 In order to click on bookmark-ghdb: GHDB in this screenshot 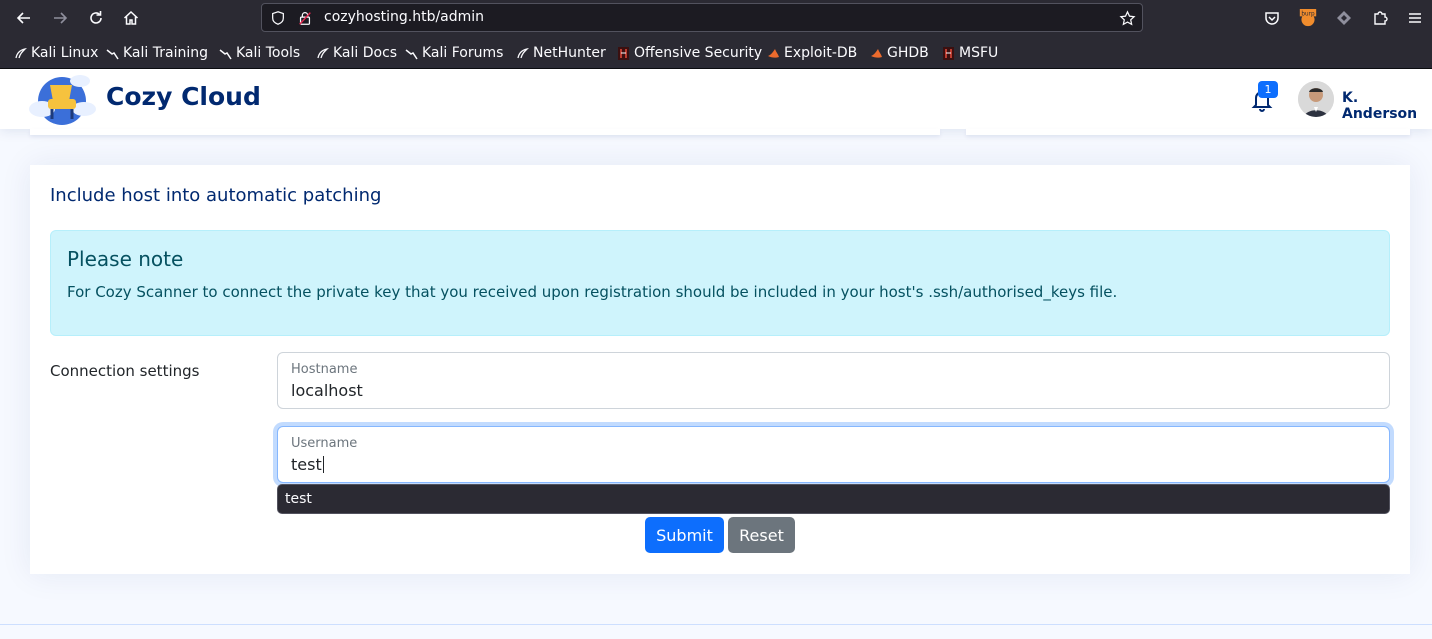, I will do `click(899, 53)`.